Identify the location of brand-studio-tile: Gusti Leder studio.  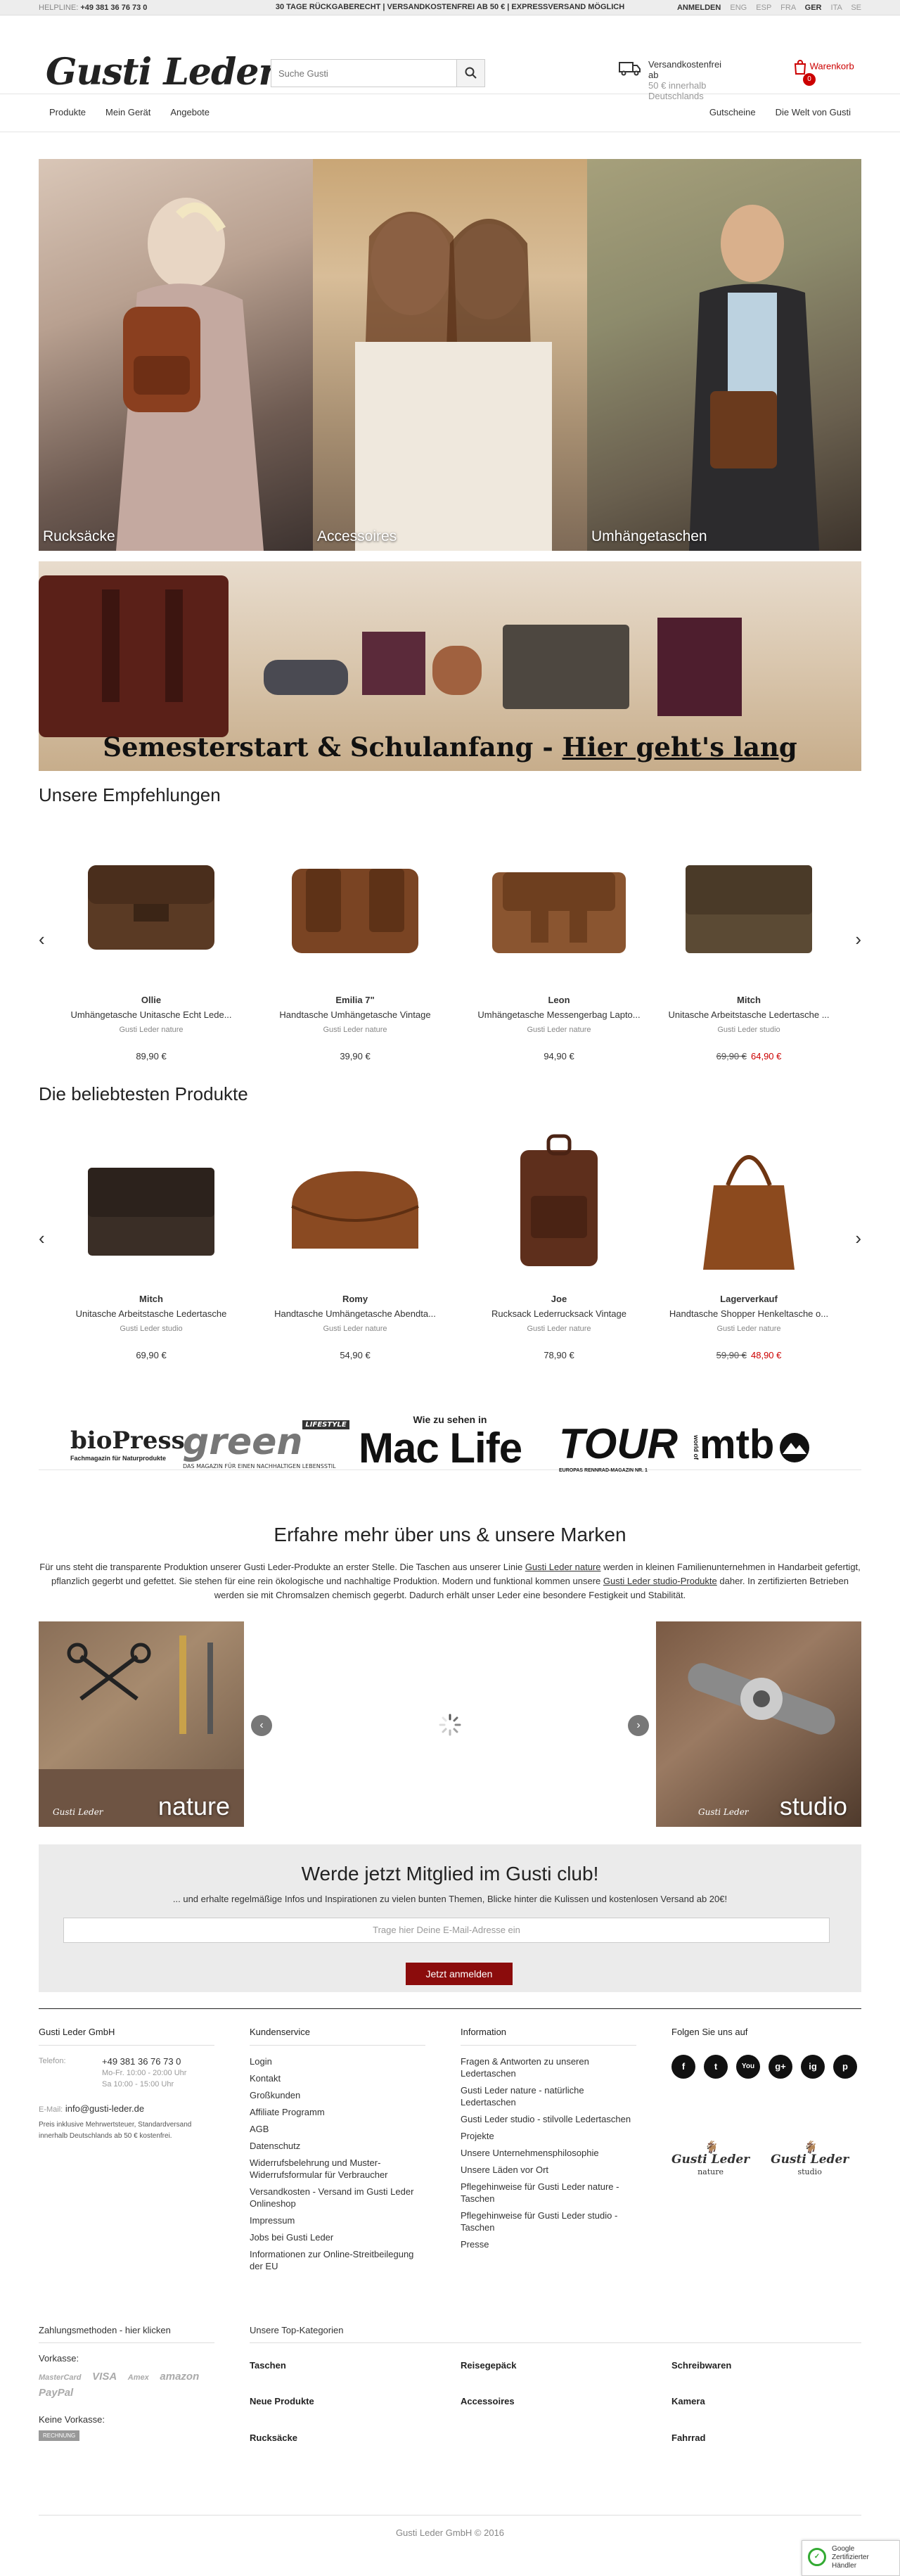
(759, 1724).